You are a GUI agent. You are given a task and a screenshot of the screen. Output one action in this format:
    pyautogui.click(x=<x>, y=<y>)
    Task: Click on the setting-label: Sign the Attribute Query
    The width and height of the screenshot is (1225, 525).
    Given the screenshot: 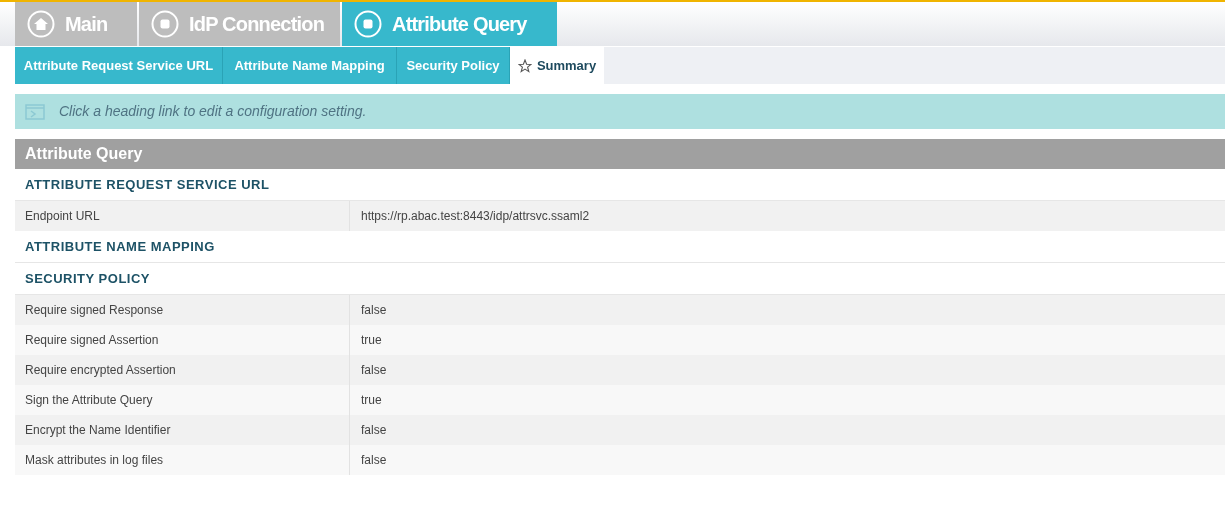 What is the action you would take?
    pyautogui.click(x=89, y=400)
    